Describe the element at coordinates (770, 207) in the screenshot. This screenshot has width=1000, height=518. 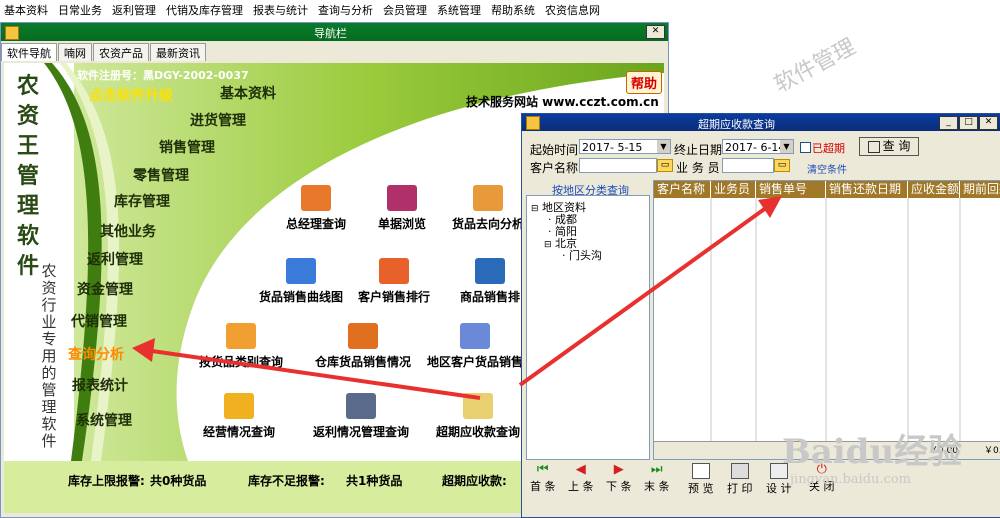
I see `arrowhead-right` at that location.